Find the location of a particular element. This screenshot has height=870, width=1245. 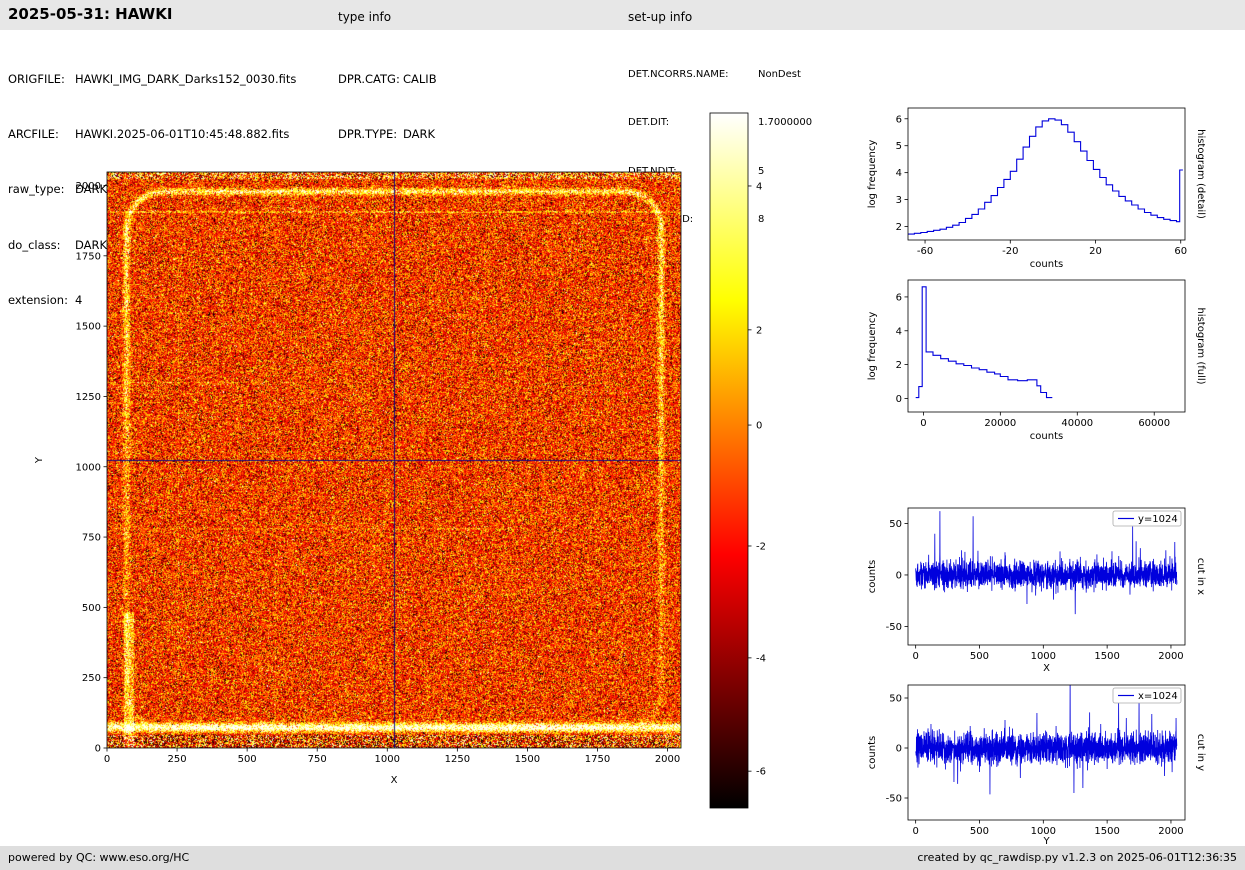

svg-text: -4 is located at coordinates (761, 658).